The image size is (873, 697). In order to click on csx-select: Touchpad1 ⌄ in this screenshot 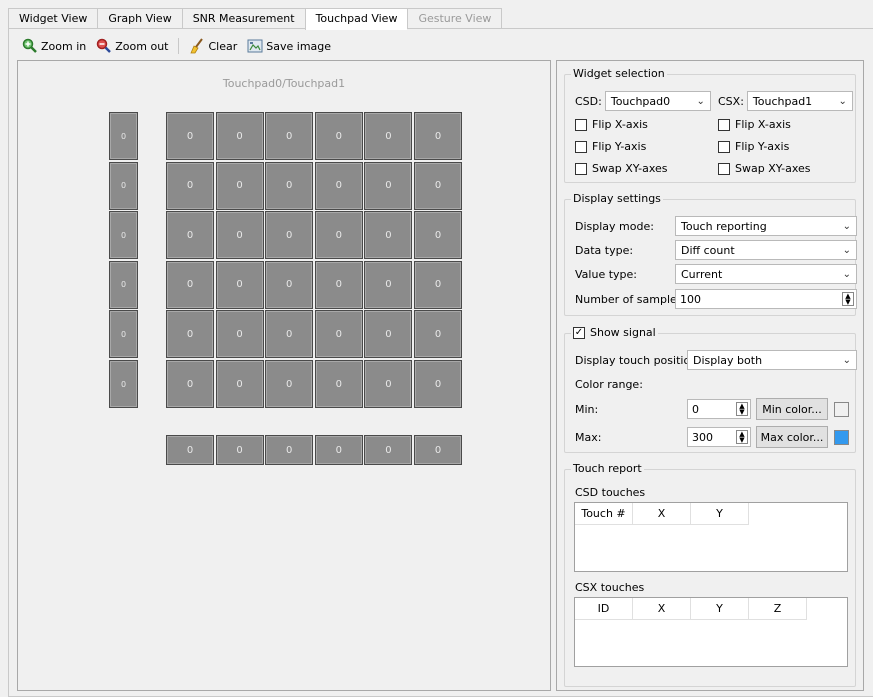, I will do `click(799, 101)`.